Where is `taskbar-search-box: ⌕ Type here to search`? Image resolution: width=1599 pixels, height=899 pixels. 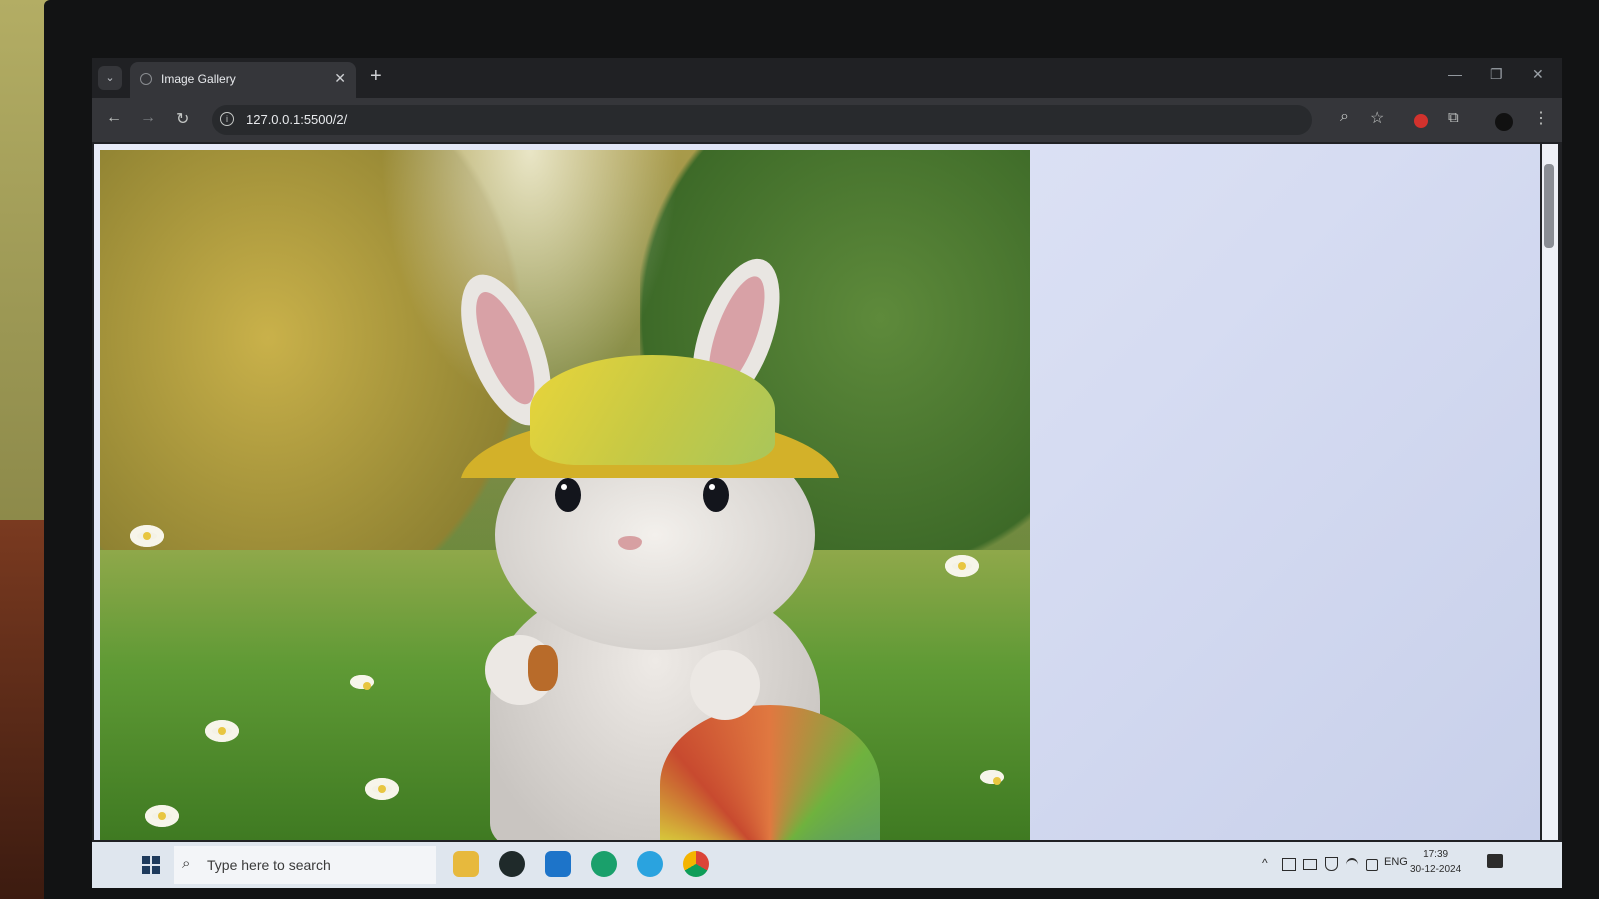 taskbar-search-box: ⌕ Type here to search is located at coordinates (305, 865).